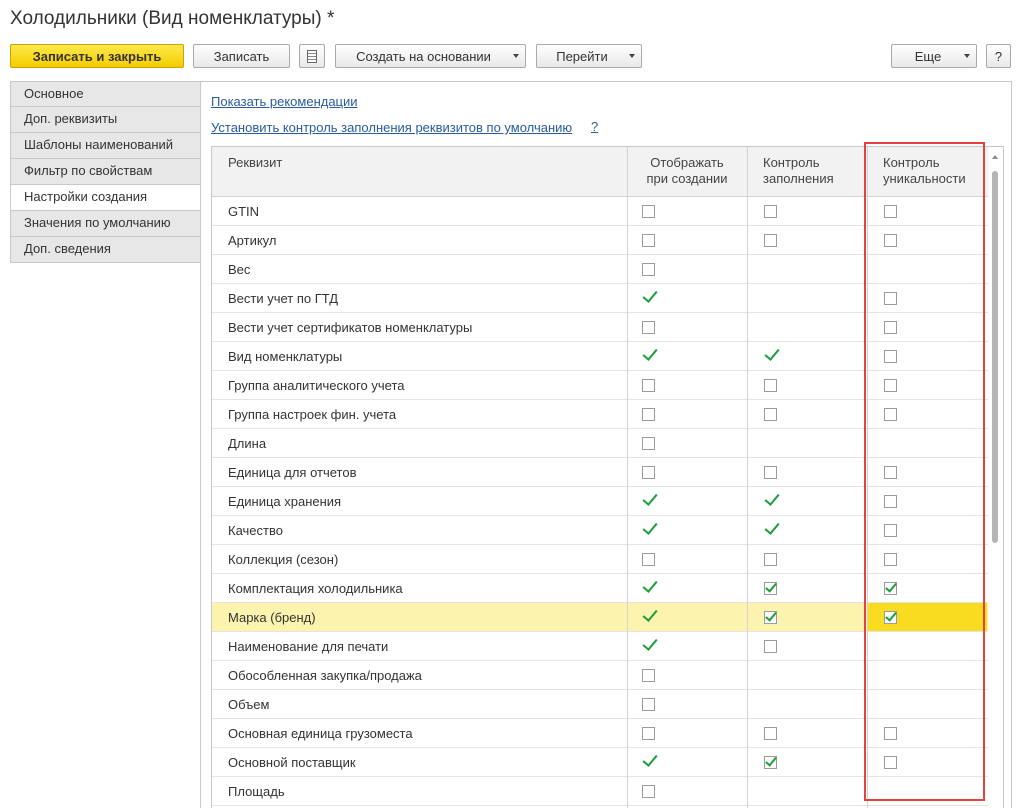 The width and height of the screenshot is (1018, 808). I want to click on chevron-down-icon, so click(967, 56).